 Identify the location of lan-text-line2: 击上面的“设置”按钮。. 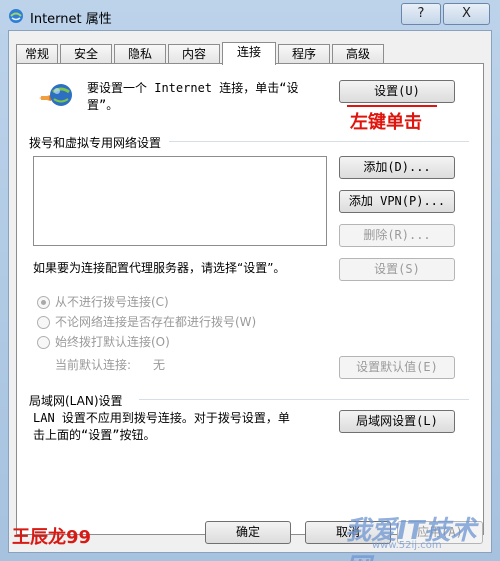
(94, 435).